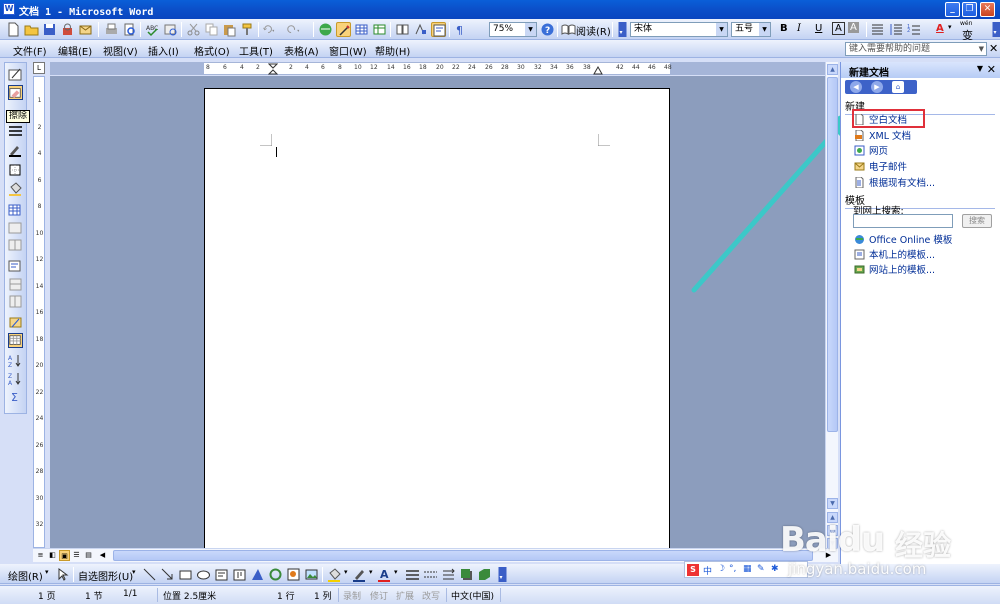  Describe the element at coordinates (832, 503) in the screenshot. I see `scroll-down-button: ▼` at that location.